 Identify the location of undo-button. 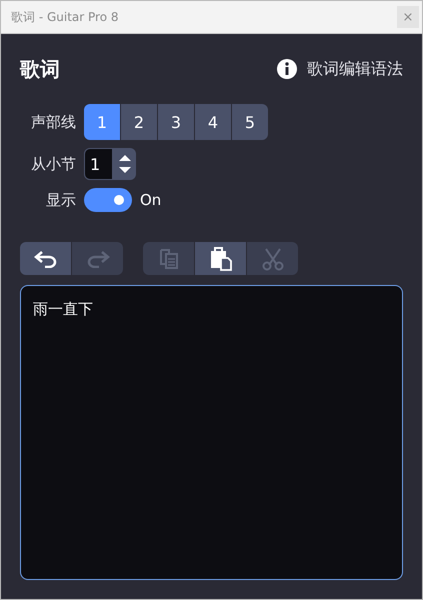
(45, 258).